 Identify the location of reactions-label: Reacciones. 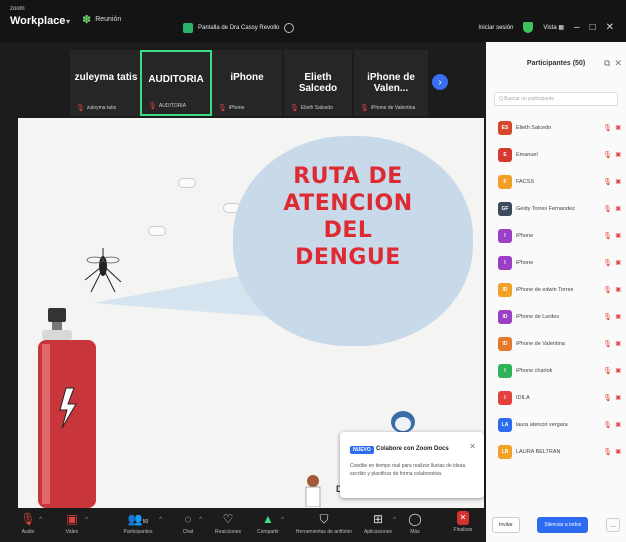
(228, 532).